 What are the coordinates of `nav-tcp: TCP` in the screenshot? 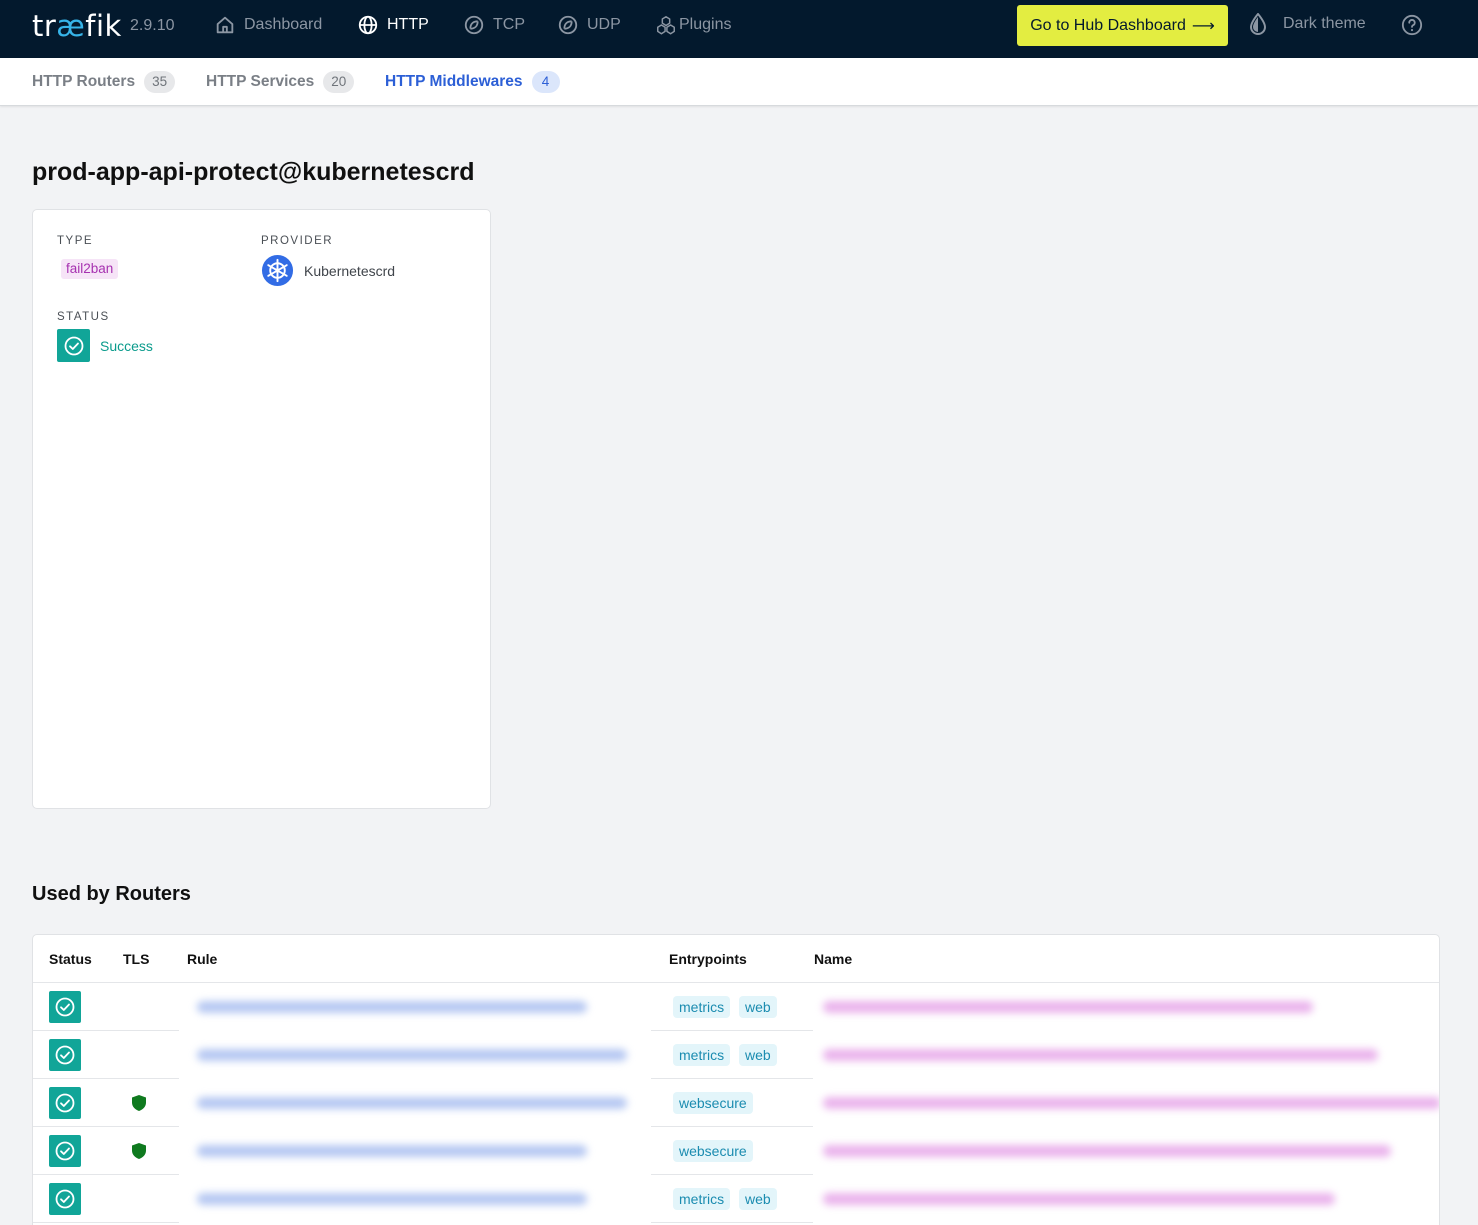 It's located at (494, 25).